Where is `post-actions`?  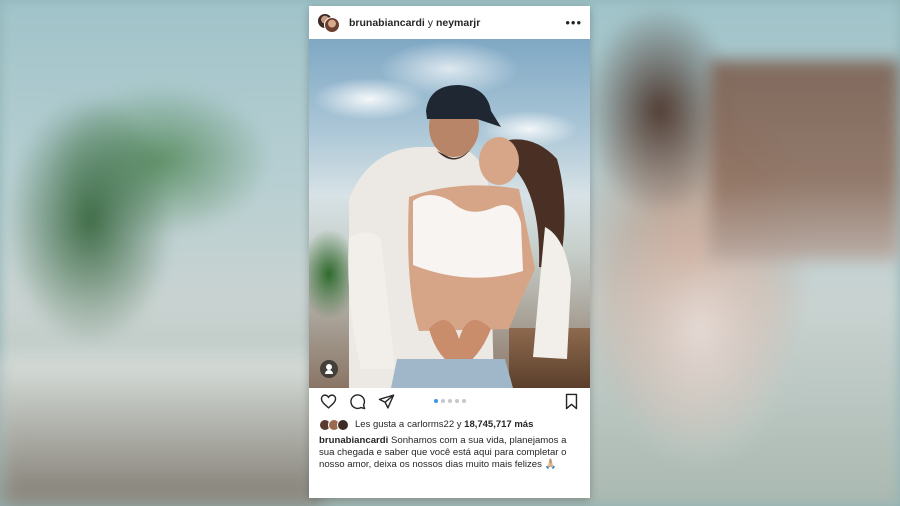 post-actions is located at coordinates (449, 401).